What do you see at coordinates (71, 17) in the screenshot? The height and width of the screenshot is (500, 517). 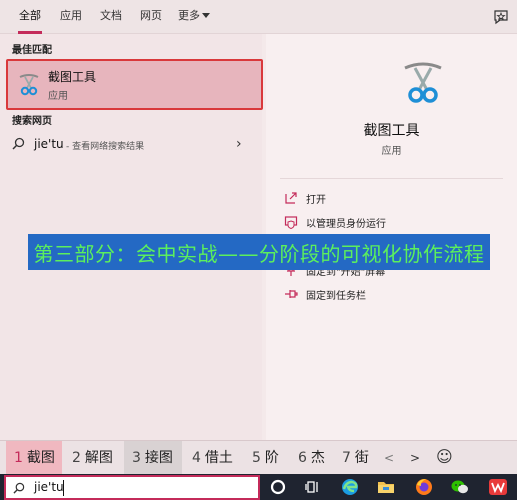 I see `tab-apps: 应用` at bounding box center [71, 17].